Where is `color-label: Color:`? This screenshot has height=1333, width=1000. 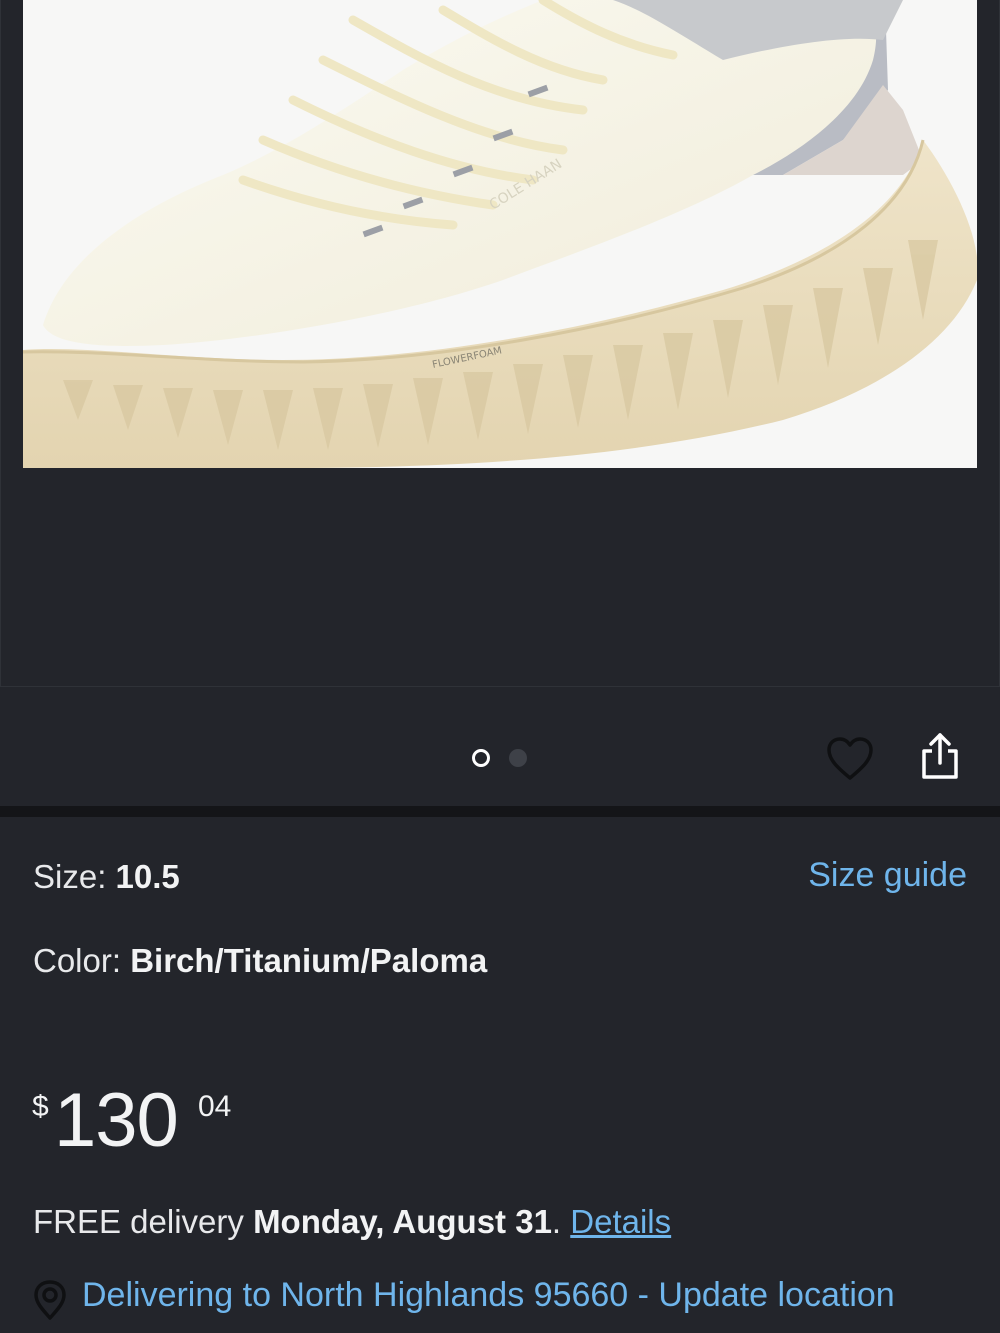 color-label: Color: is located at coordinates (82, 960).